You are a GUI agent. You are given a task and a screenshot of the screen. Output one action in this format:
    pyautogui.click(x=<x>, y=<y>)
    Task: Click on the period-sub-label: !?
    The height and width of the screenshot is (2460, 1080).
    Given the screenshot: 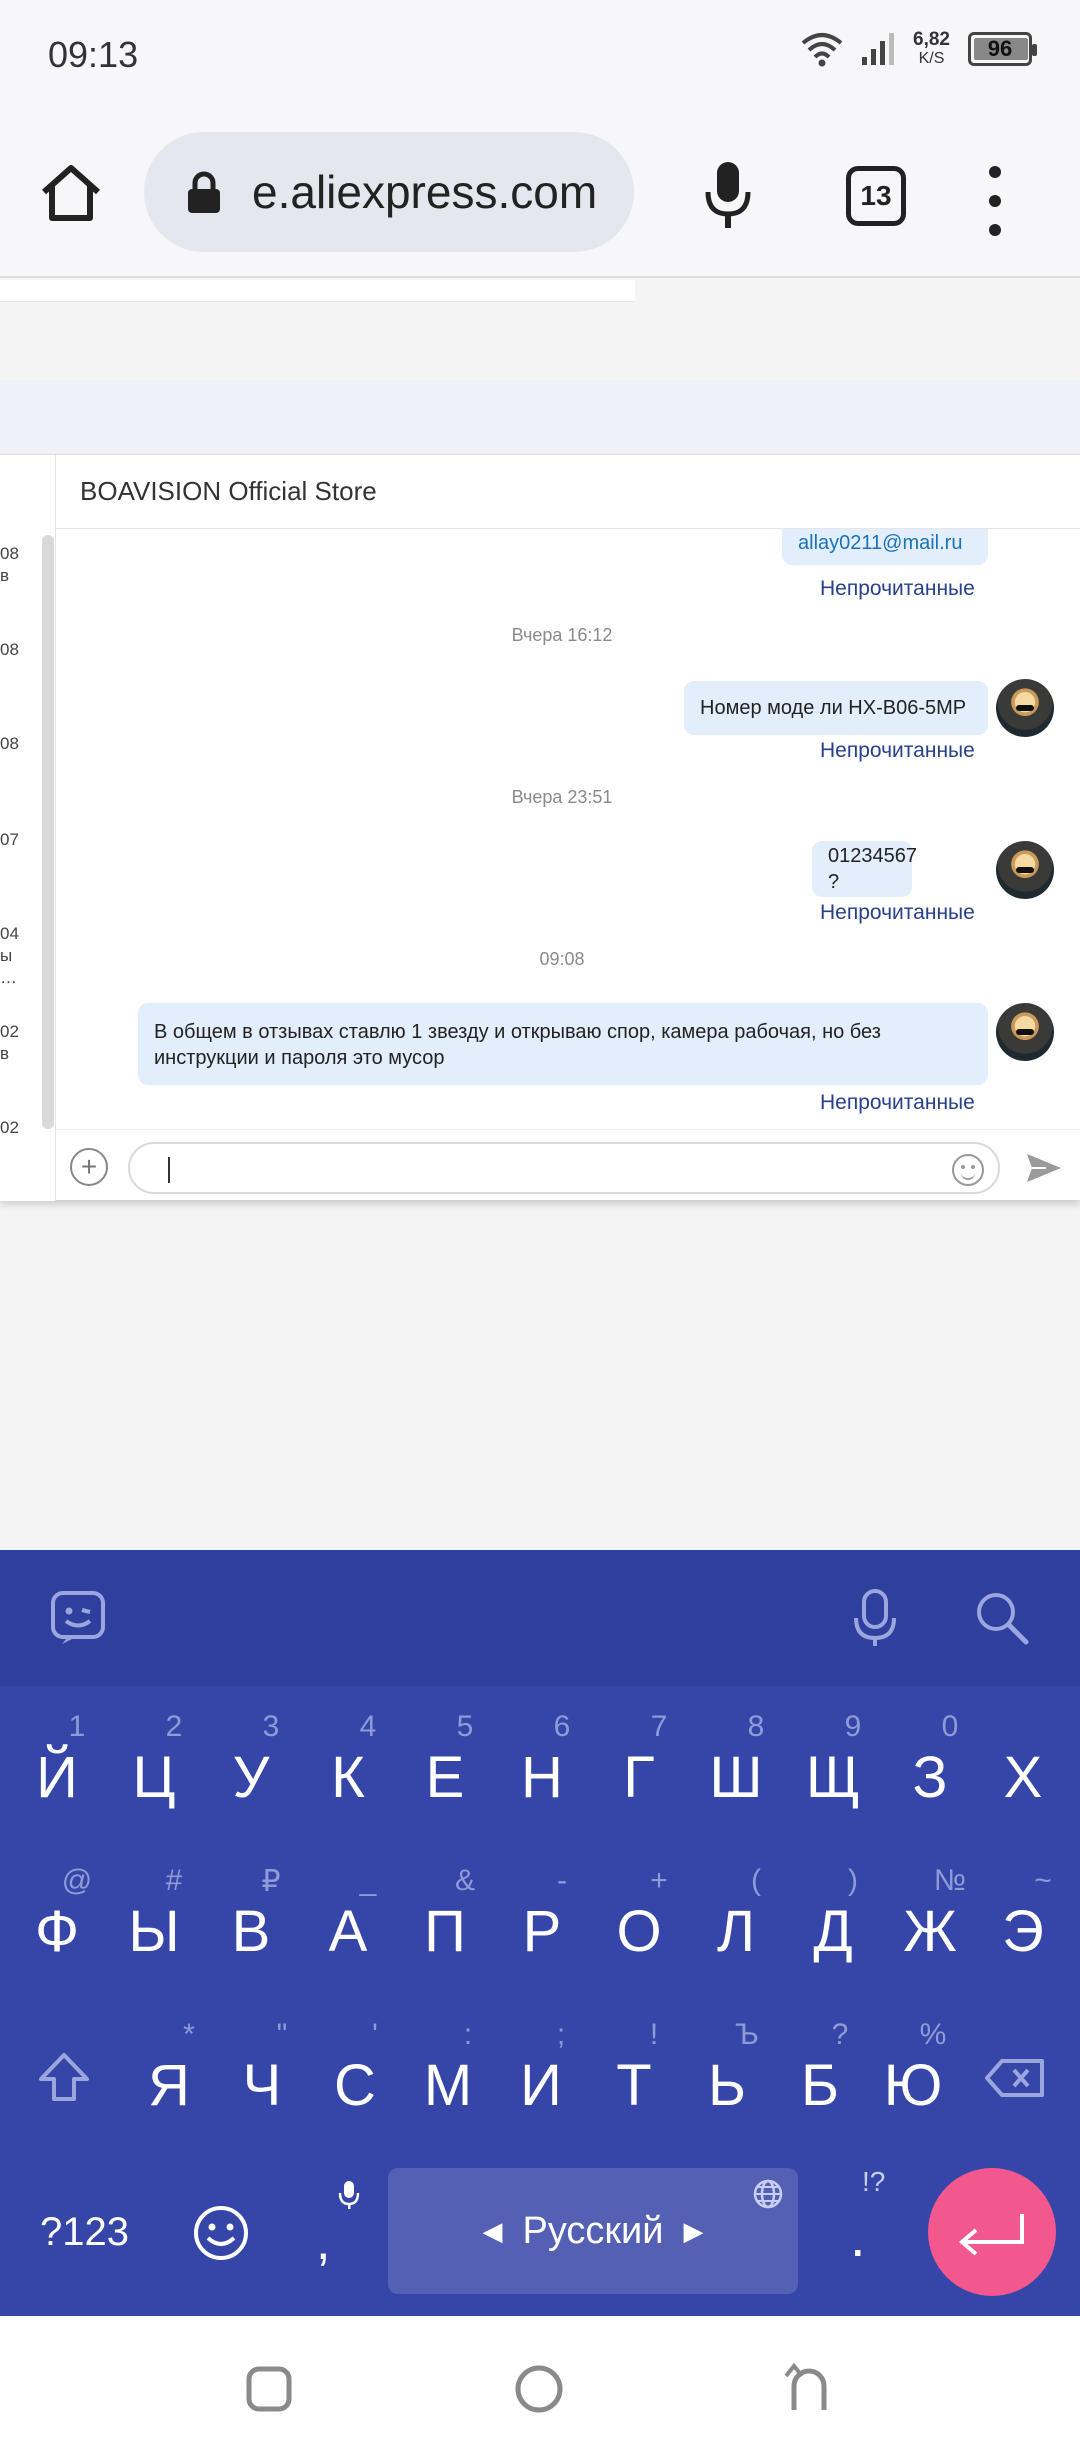 What is the action you would take?
    pyautogui.click(x=874, y=2181)
    